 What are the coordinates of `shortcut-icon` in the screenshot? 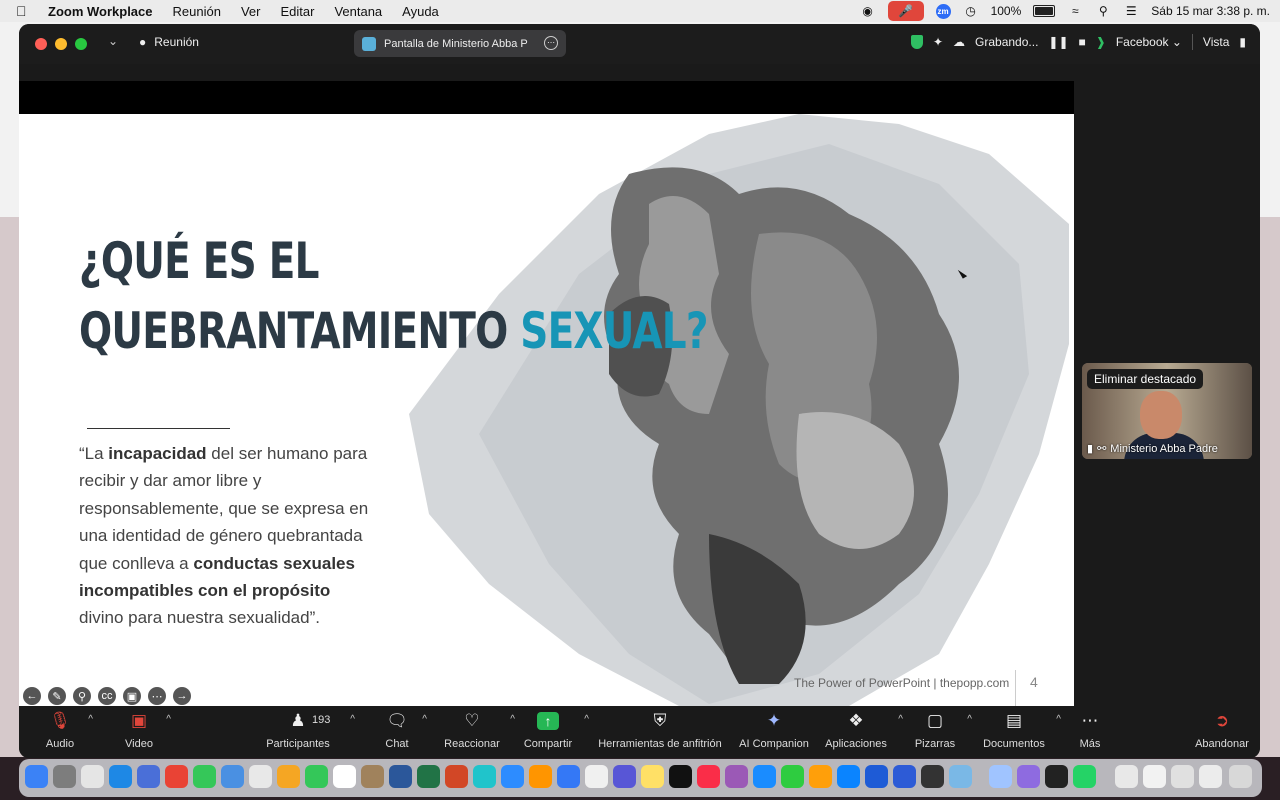 It's located at (1028, 776).